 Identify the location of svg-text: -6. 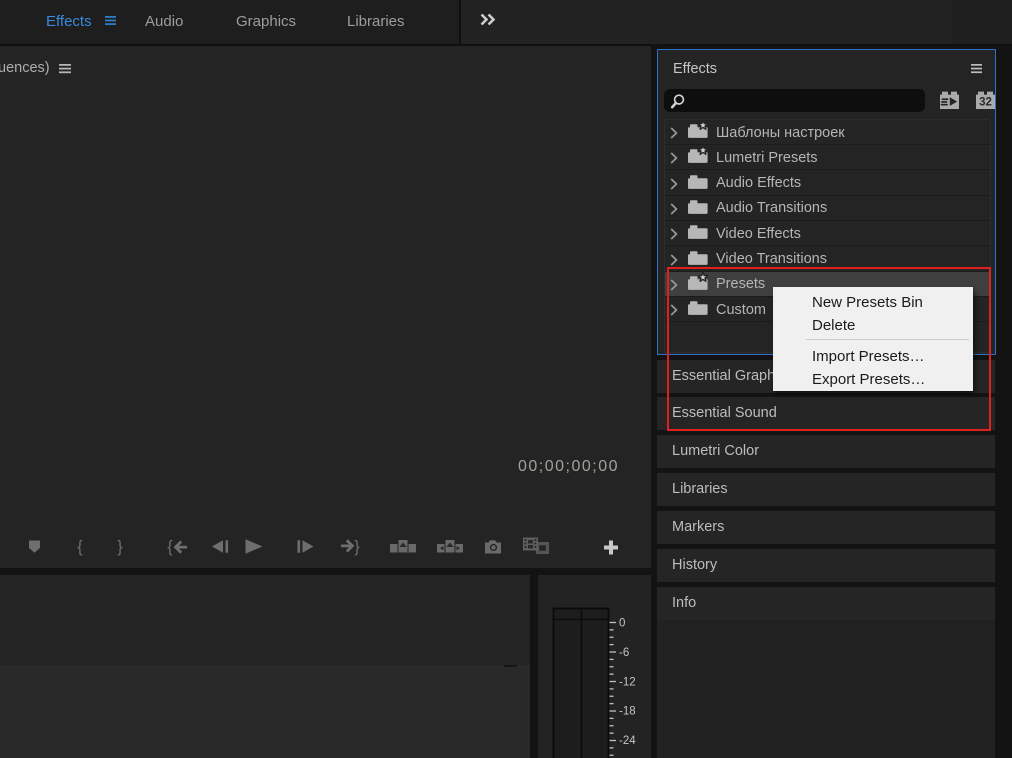
(624, 653).